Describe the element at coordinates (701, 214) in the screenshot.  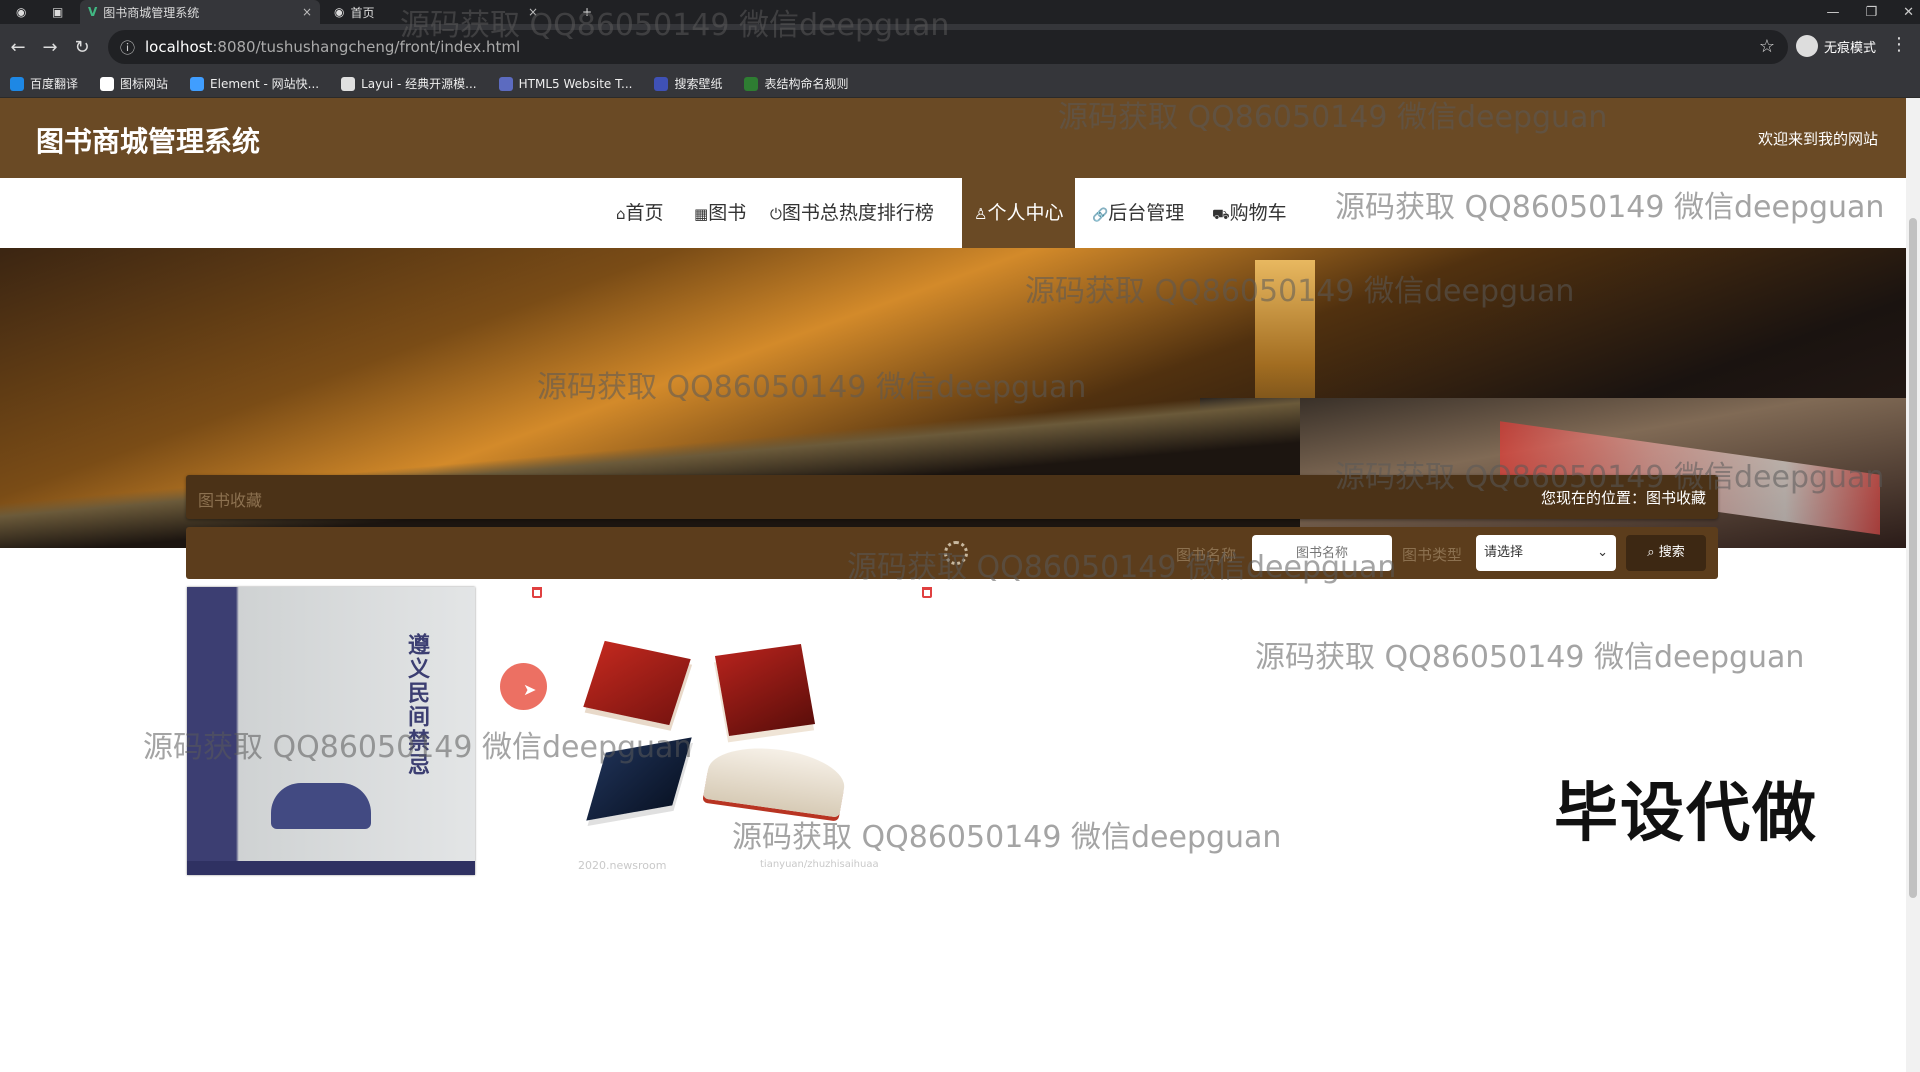
I see `grid-icon: ▦` at that location.